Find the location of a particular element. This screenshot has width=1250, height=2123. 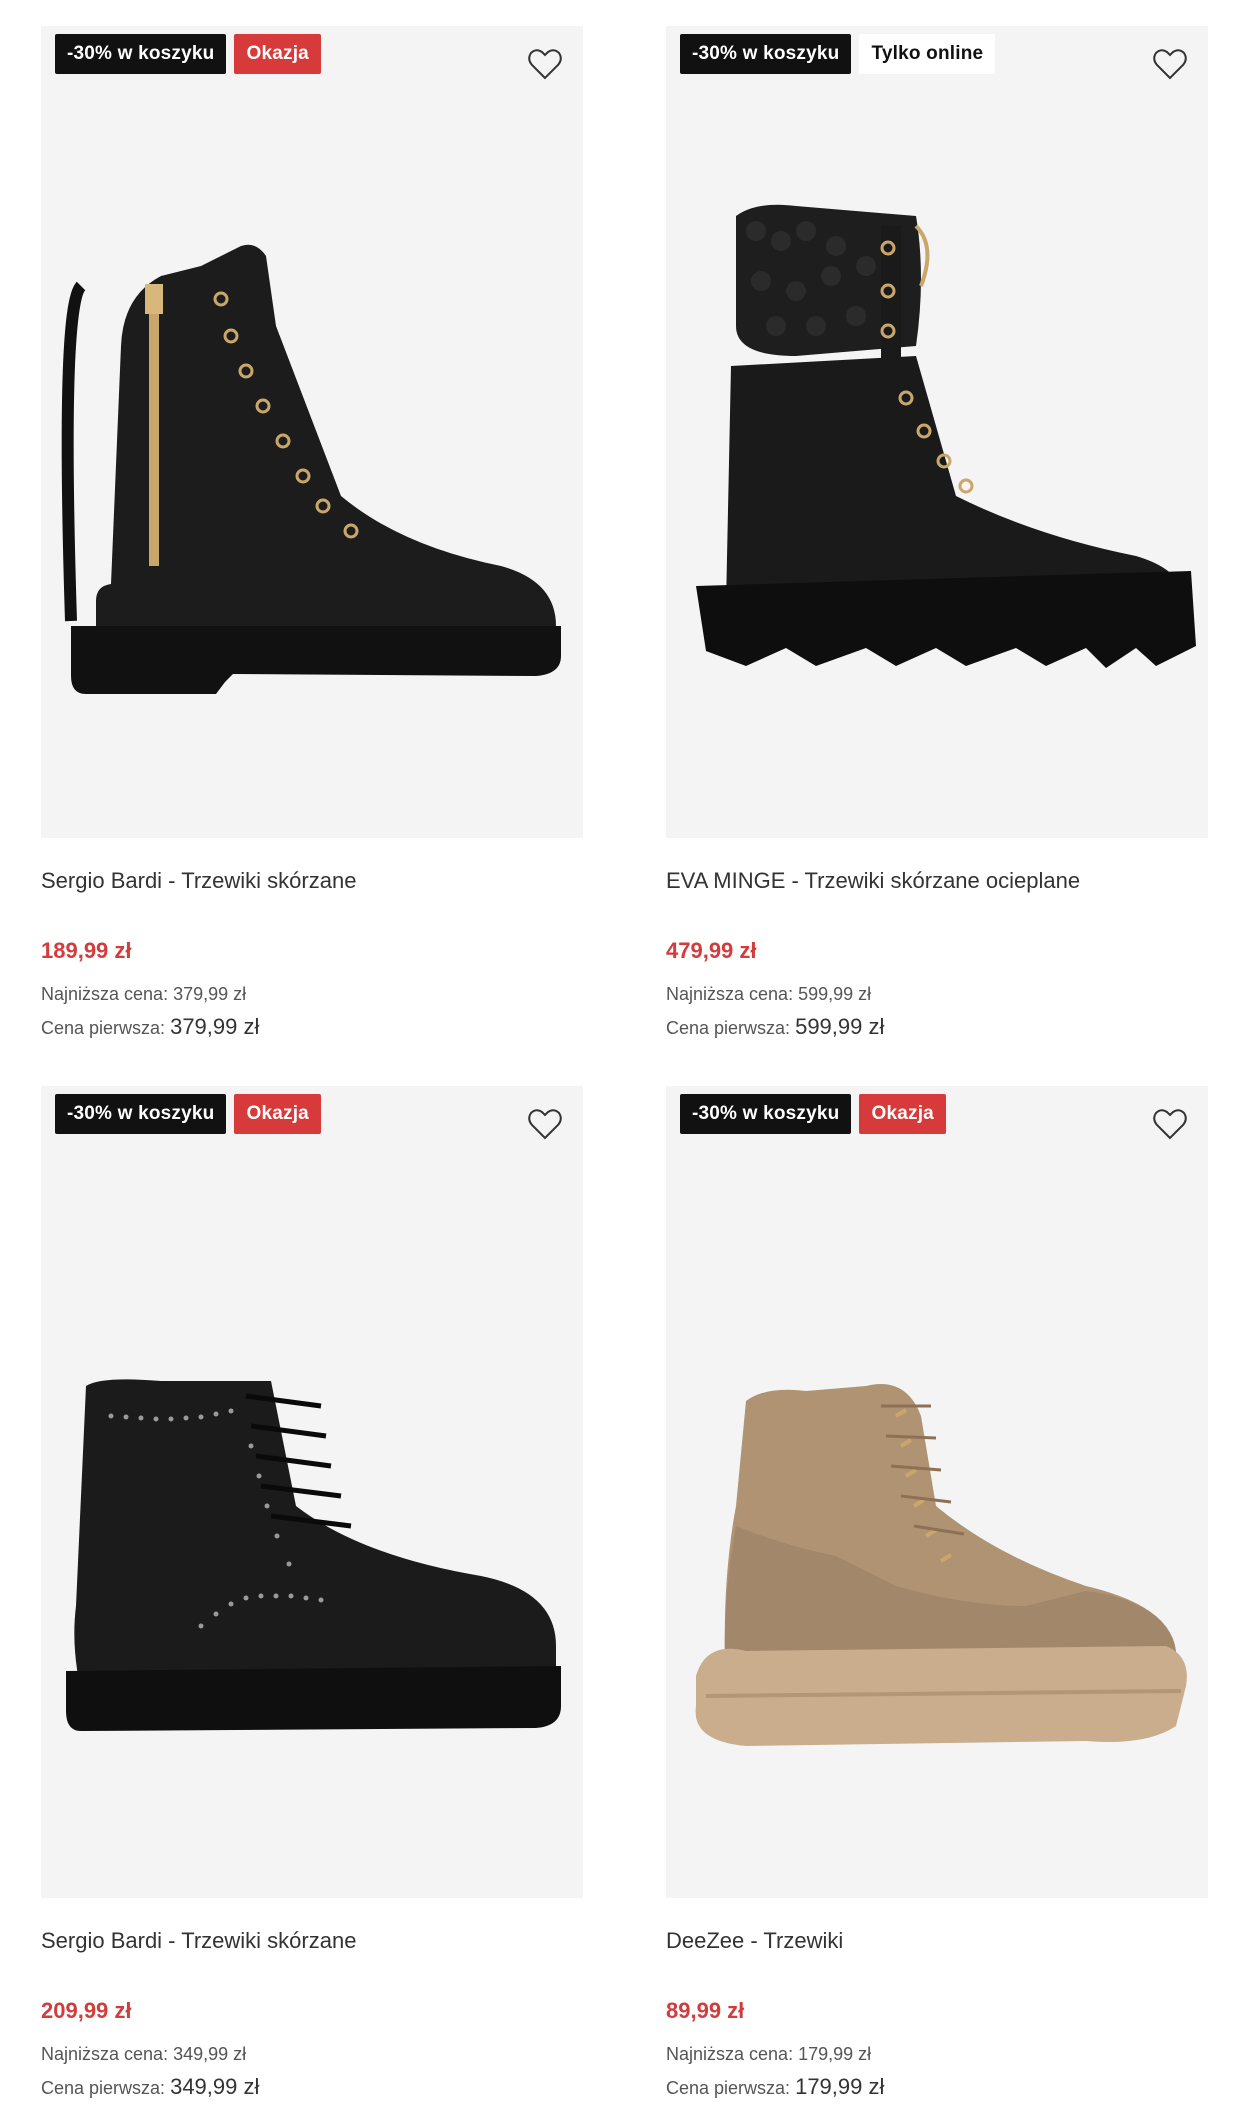

first-price: Cena pierwsza: 349,99 zł is located at coordinates (150, 2087).